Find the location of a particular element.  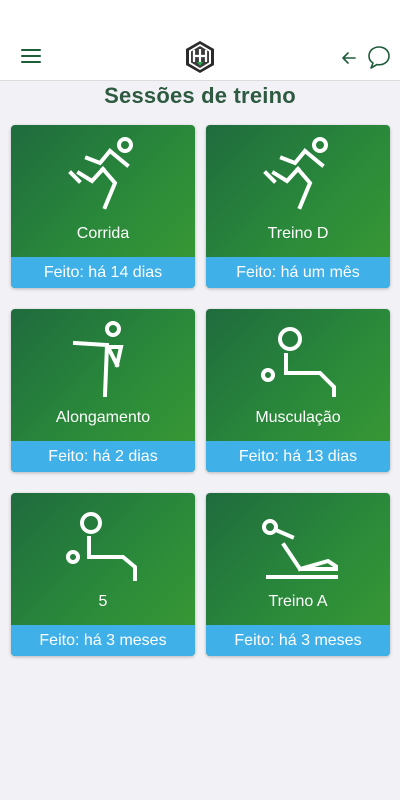

stretching-icon is located at coordinates (98, 359).